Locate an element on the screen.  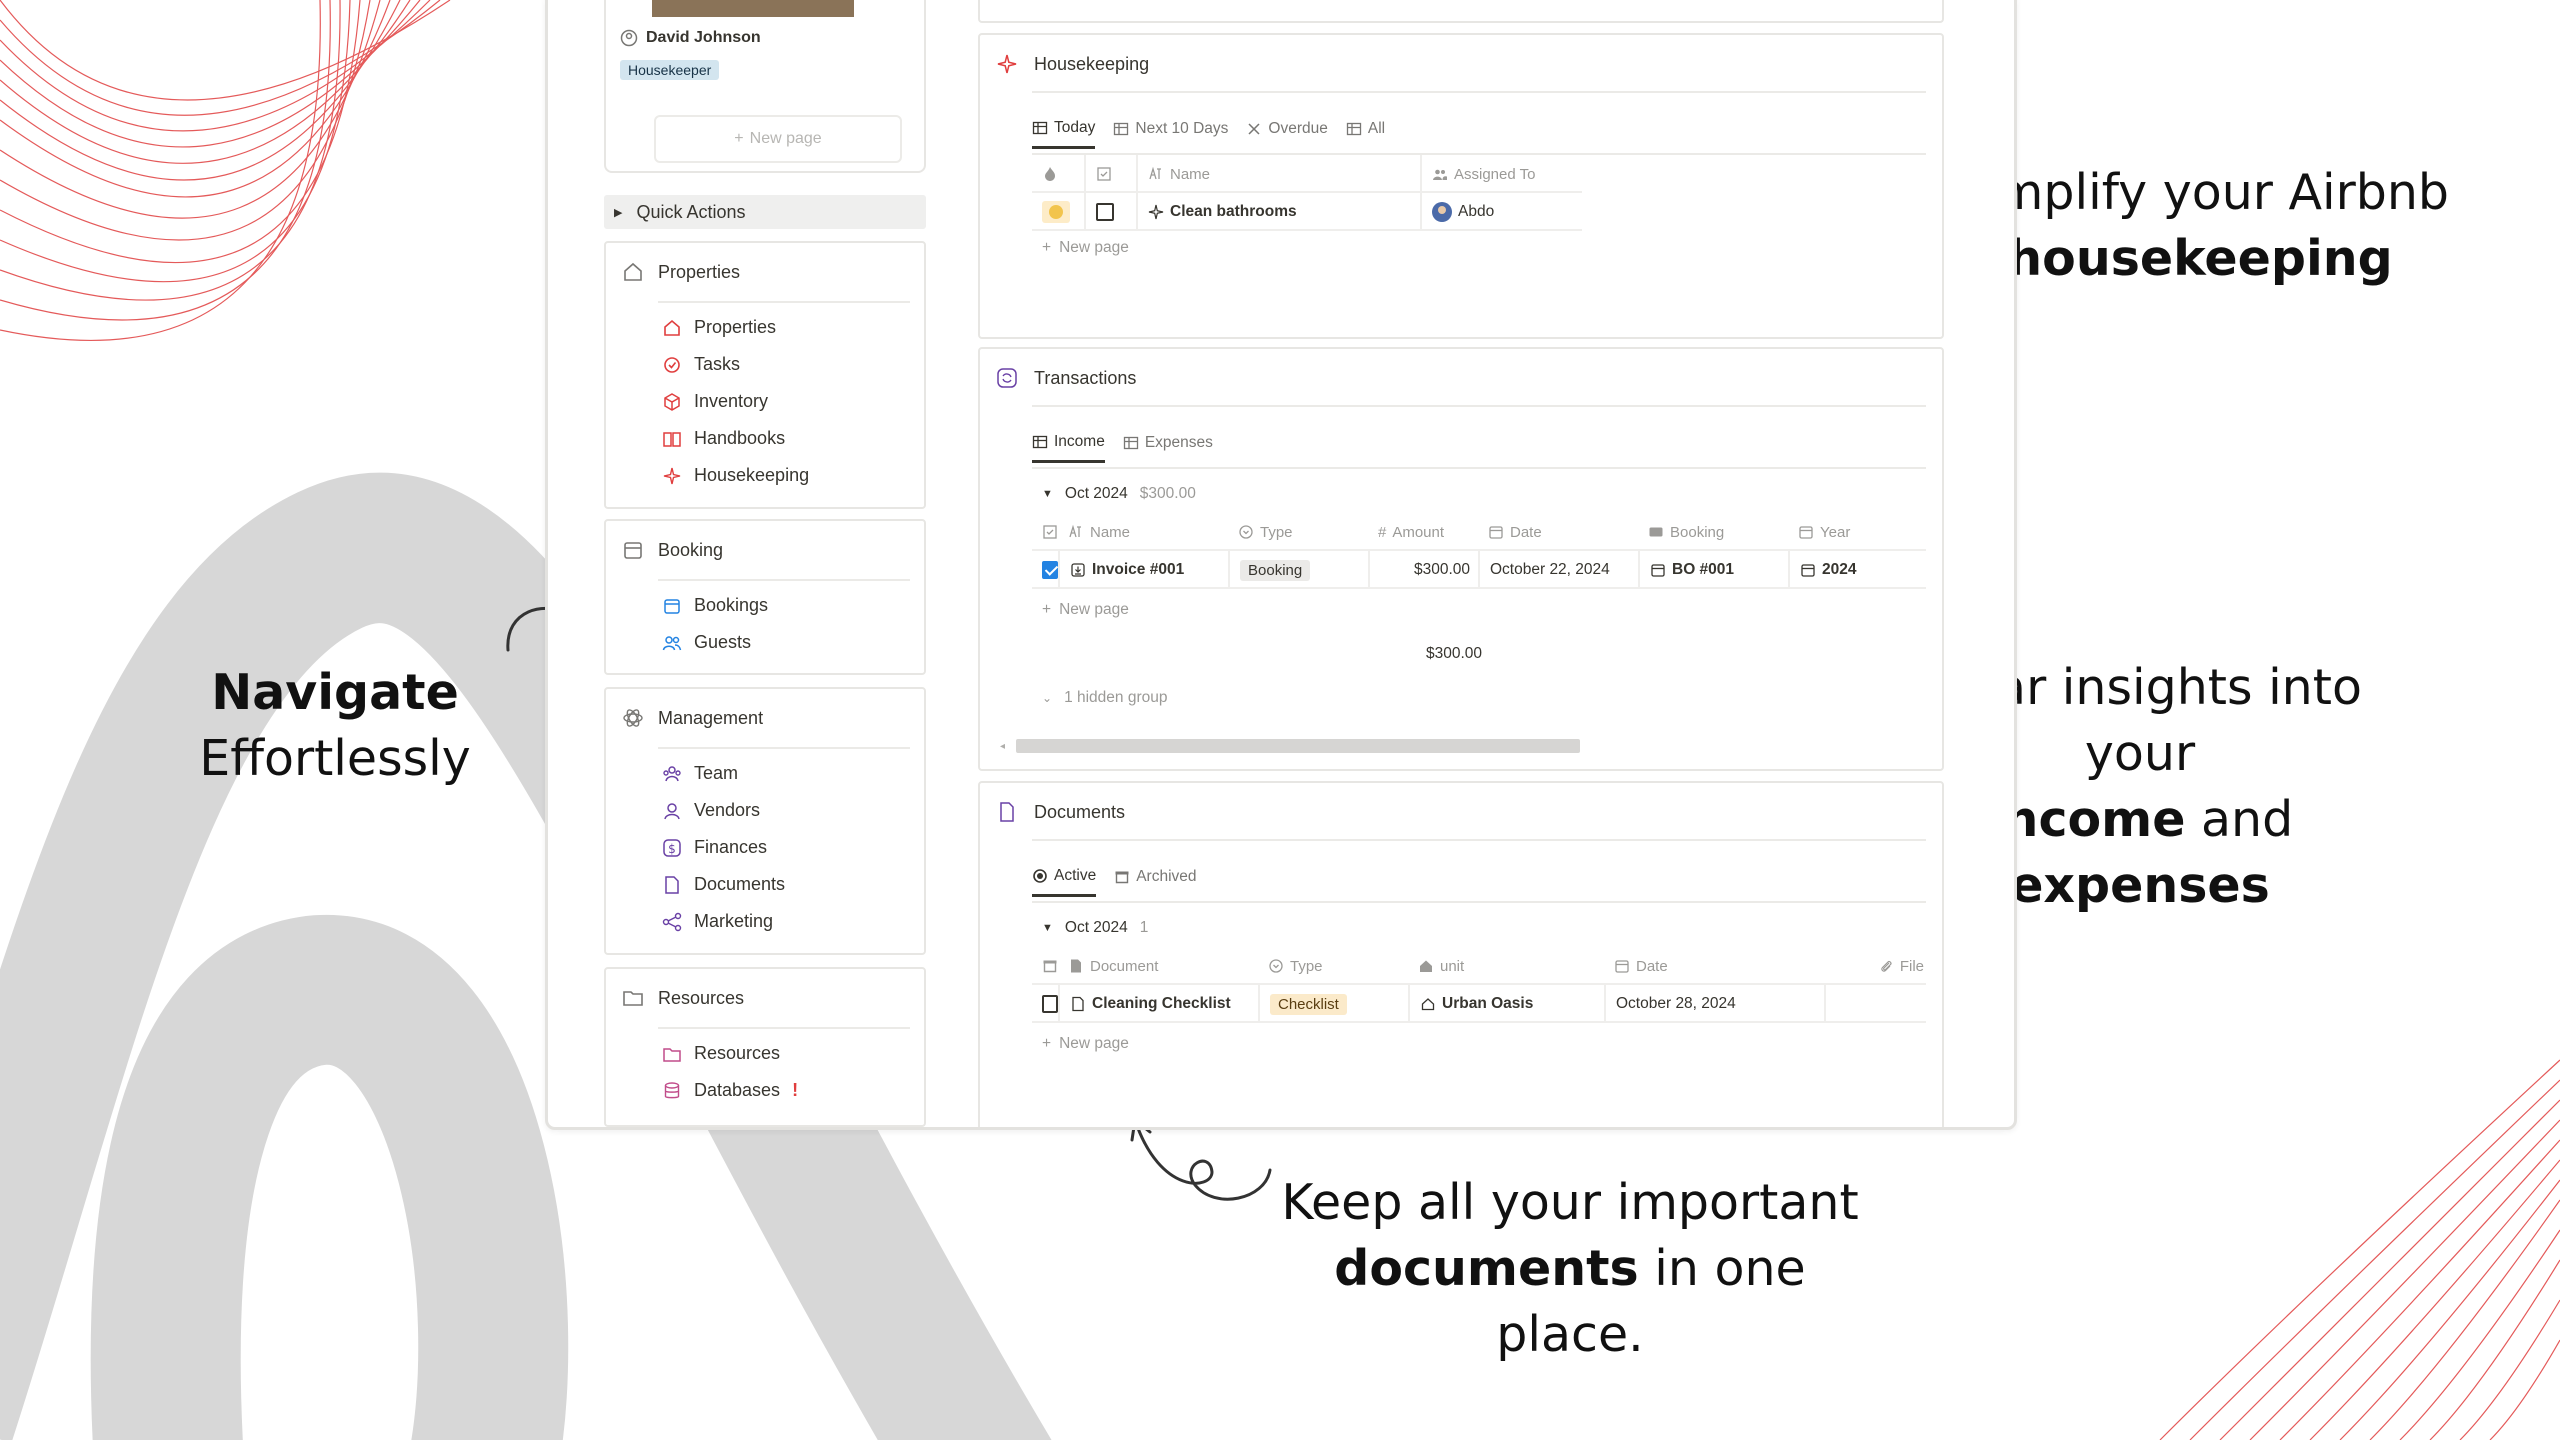
housekeeping-new-page: + New page is located at coordinates (1085, 248).